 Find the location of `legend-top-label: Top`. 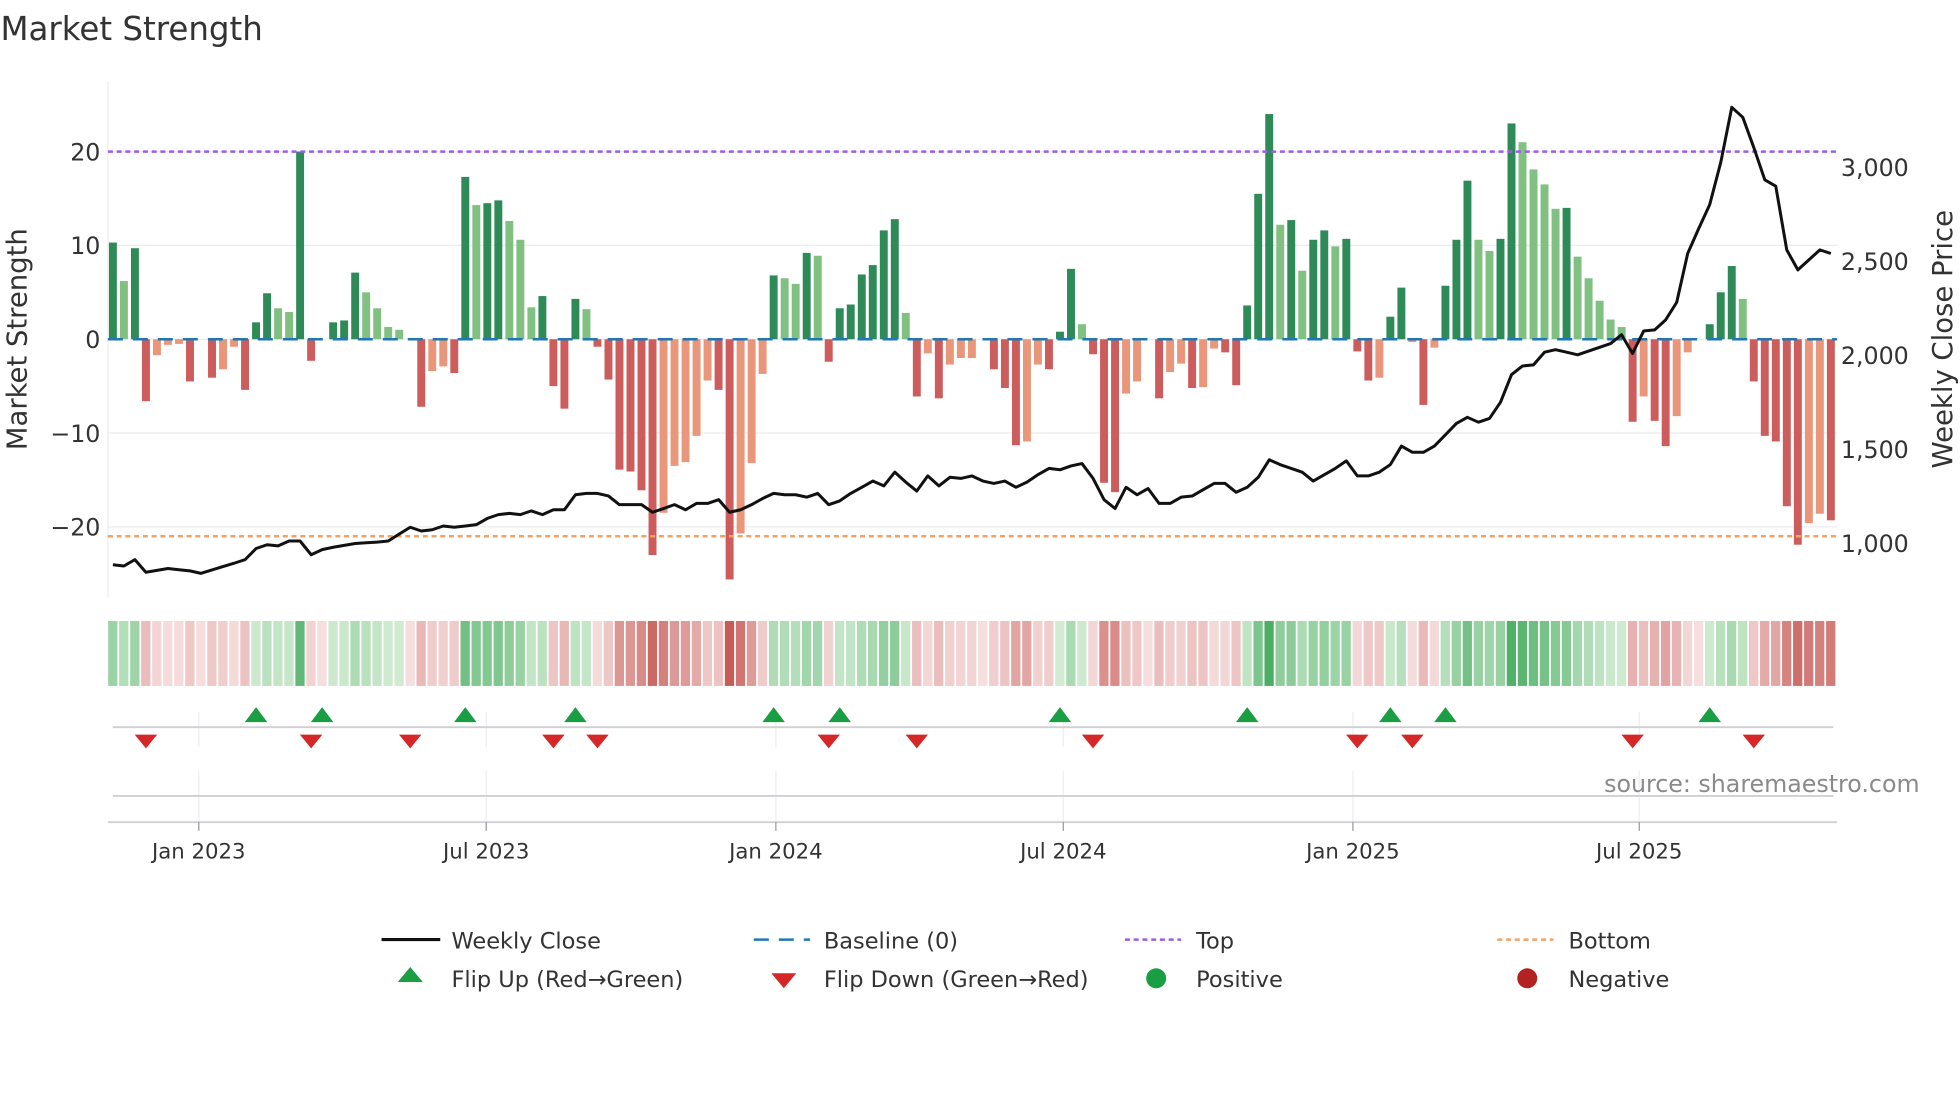

legend-top-label: Top is located at coordinates (1214, 941).